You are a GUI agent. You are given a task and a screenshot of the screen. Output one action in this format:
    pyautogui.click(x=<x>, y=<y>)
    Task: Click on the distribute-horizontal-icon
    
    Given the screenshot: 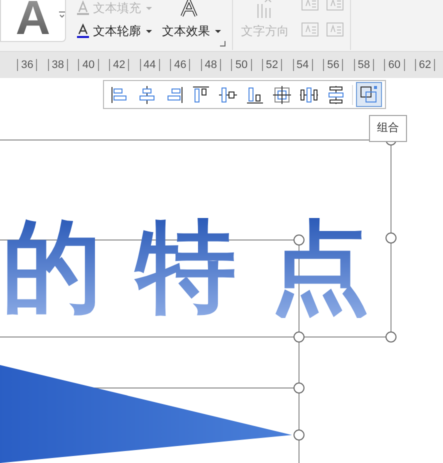 What is the action you would take?
    pyautogui.click(x=309, y=94)
    